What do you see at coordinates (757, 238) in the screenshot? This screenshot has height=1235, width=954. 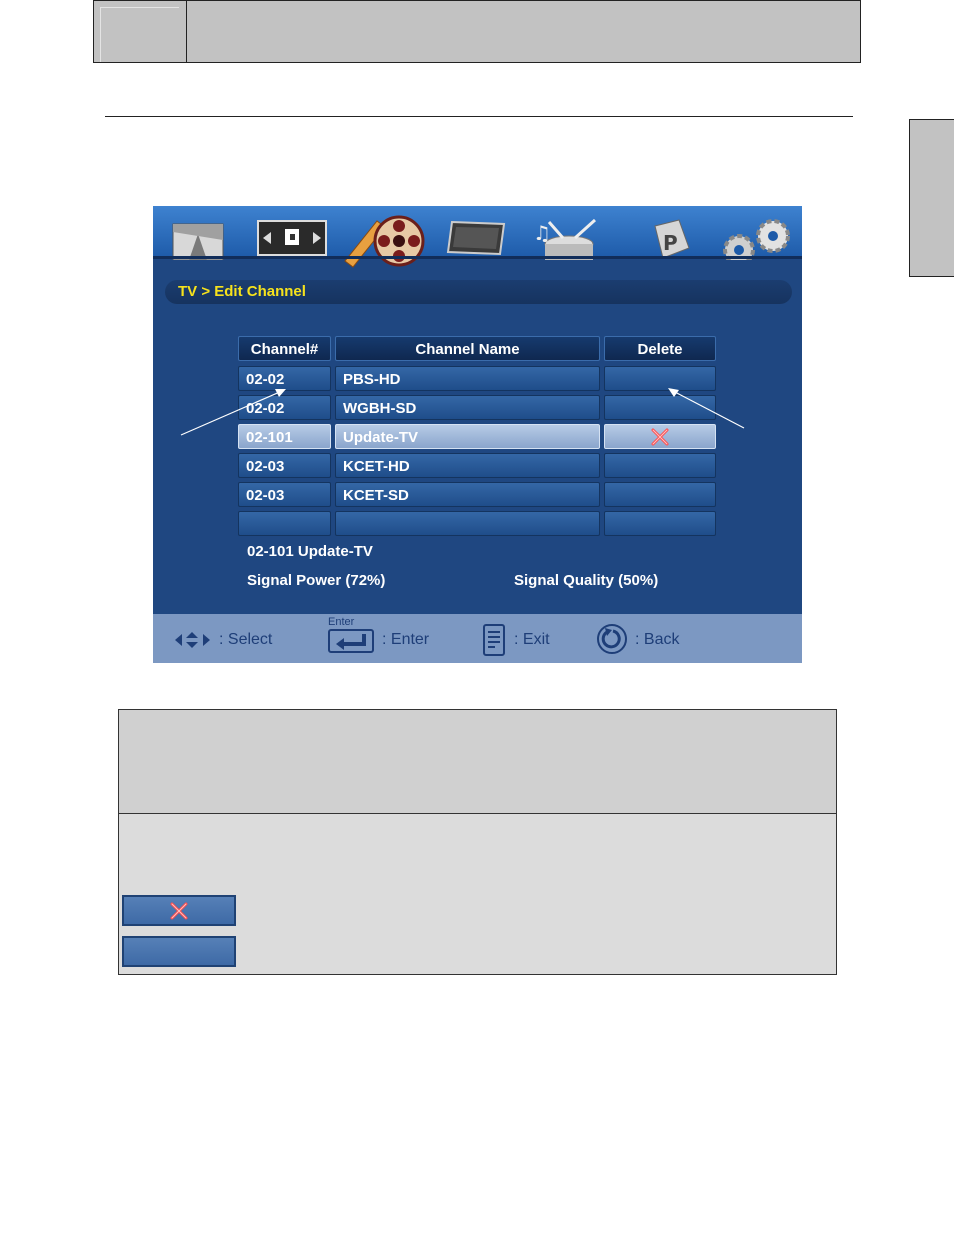 I see `gears-icon` at bounding box center [757, 238].